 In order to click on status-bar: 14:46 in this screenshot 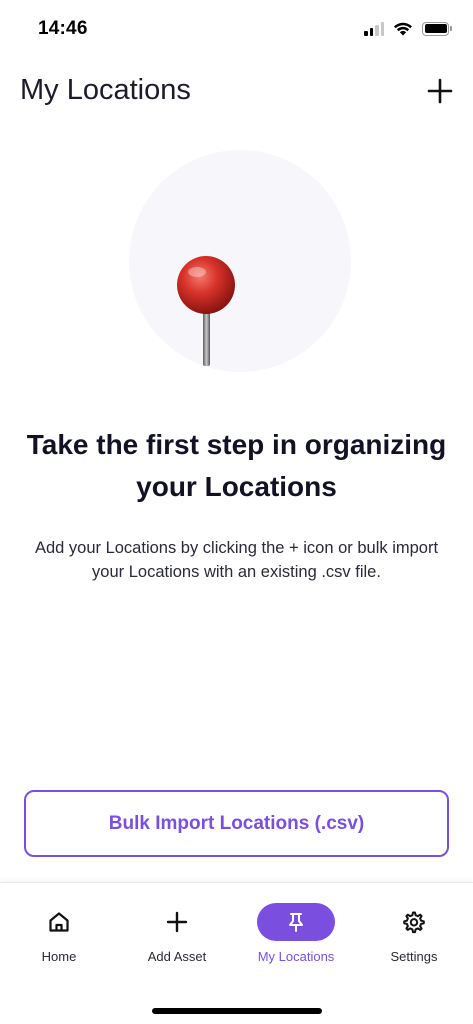, I will do `click(236, 30)`.